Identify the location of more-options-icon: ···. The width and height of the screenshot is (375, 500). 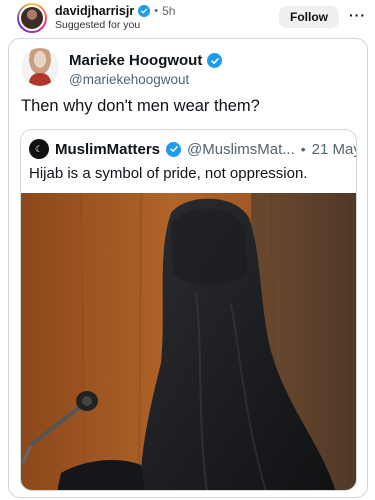
(357, 15).